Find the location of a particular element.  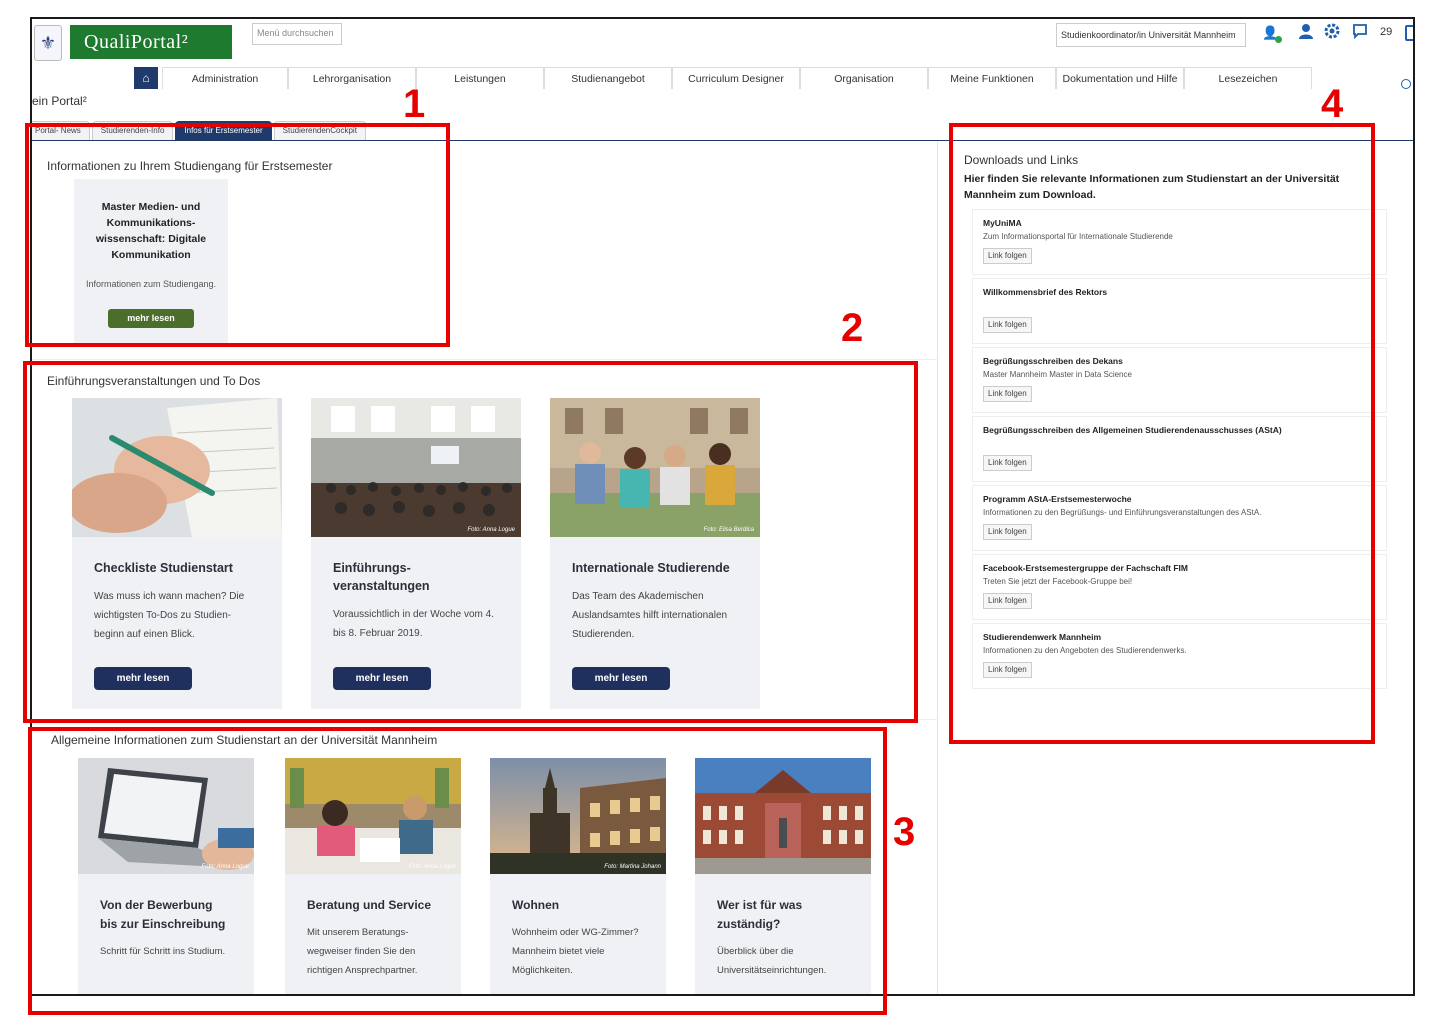

home-icon: ⌂ is located at coordinates (146, 78).